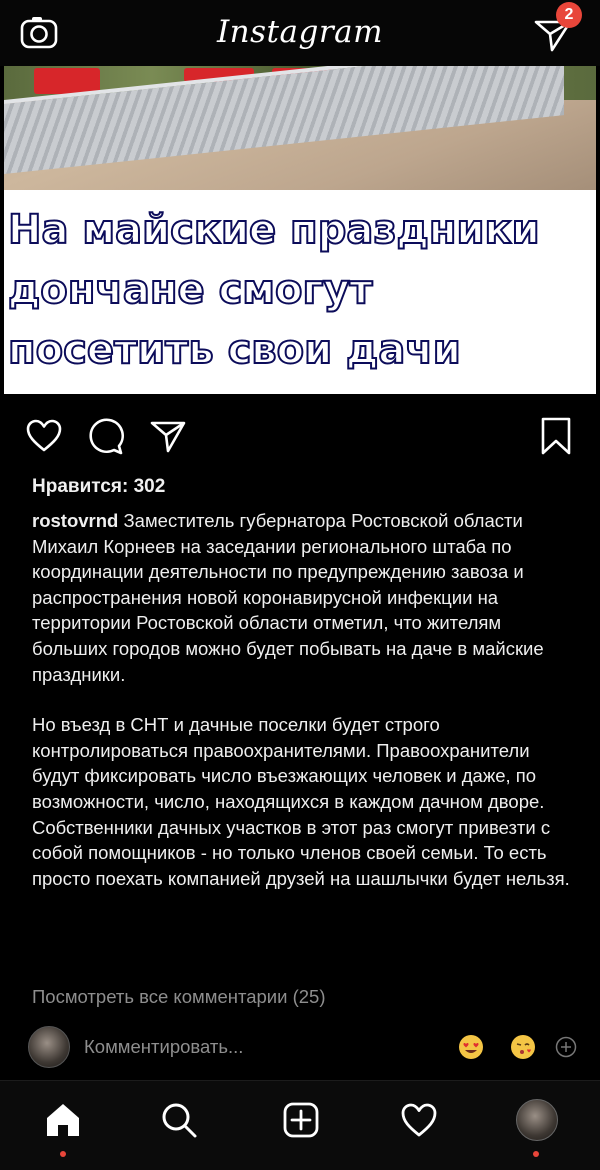  What do you see at coordinates (556, 436) in the screenshot?
I see `bookmark-icon` at bounding box center [556, 436].